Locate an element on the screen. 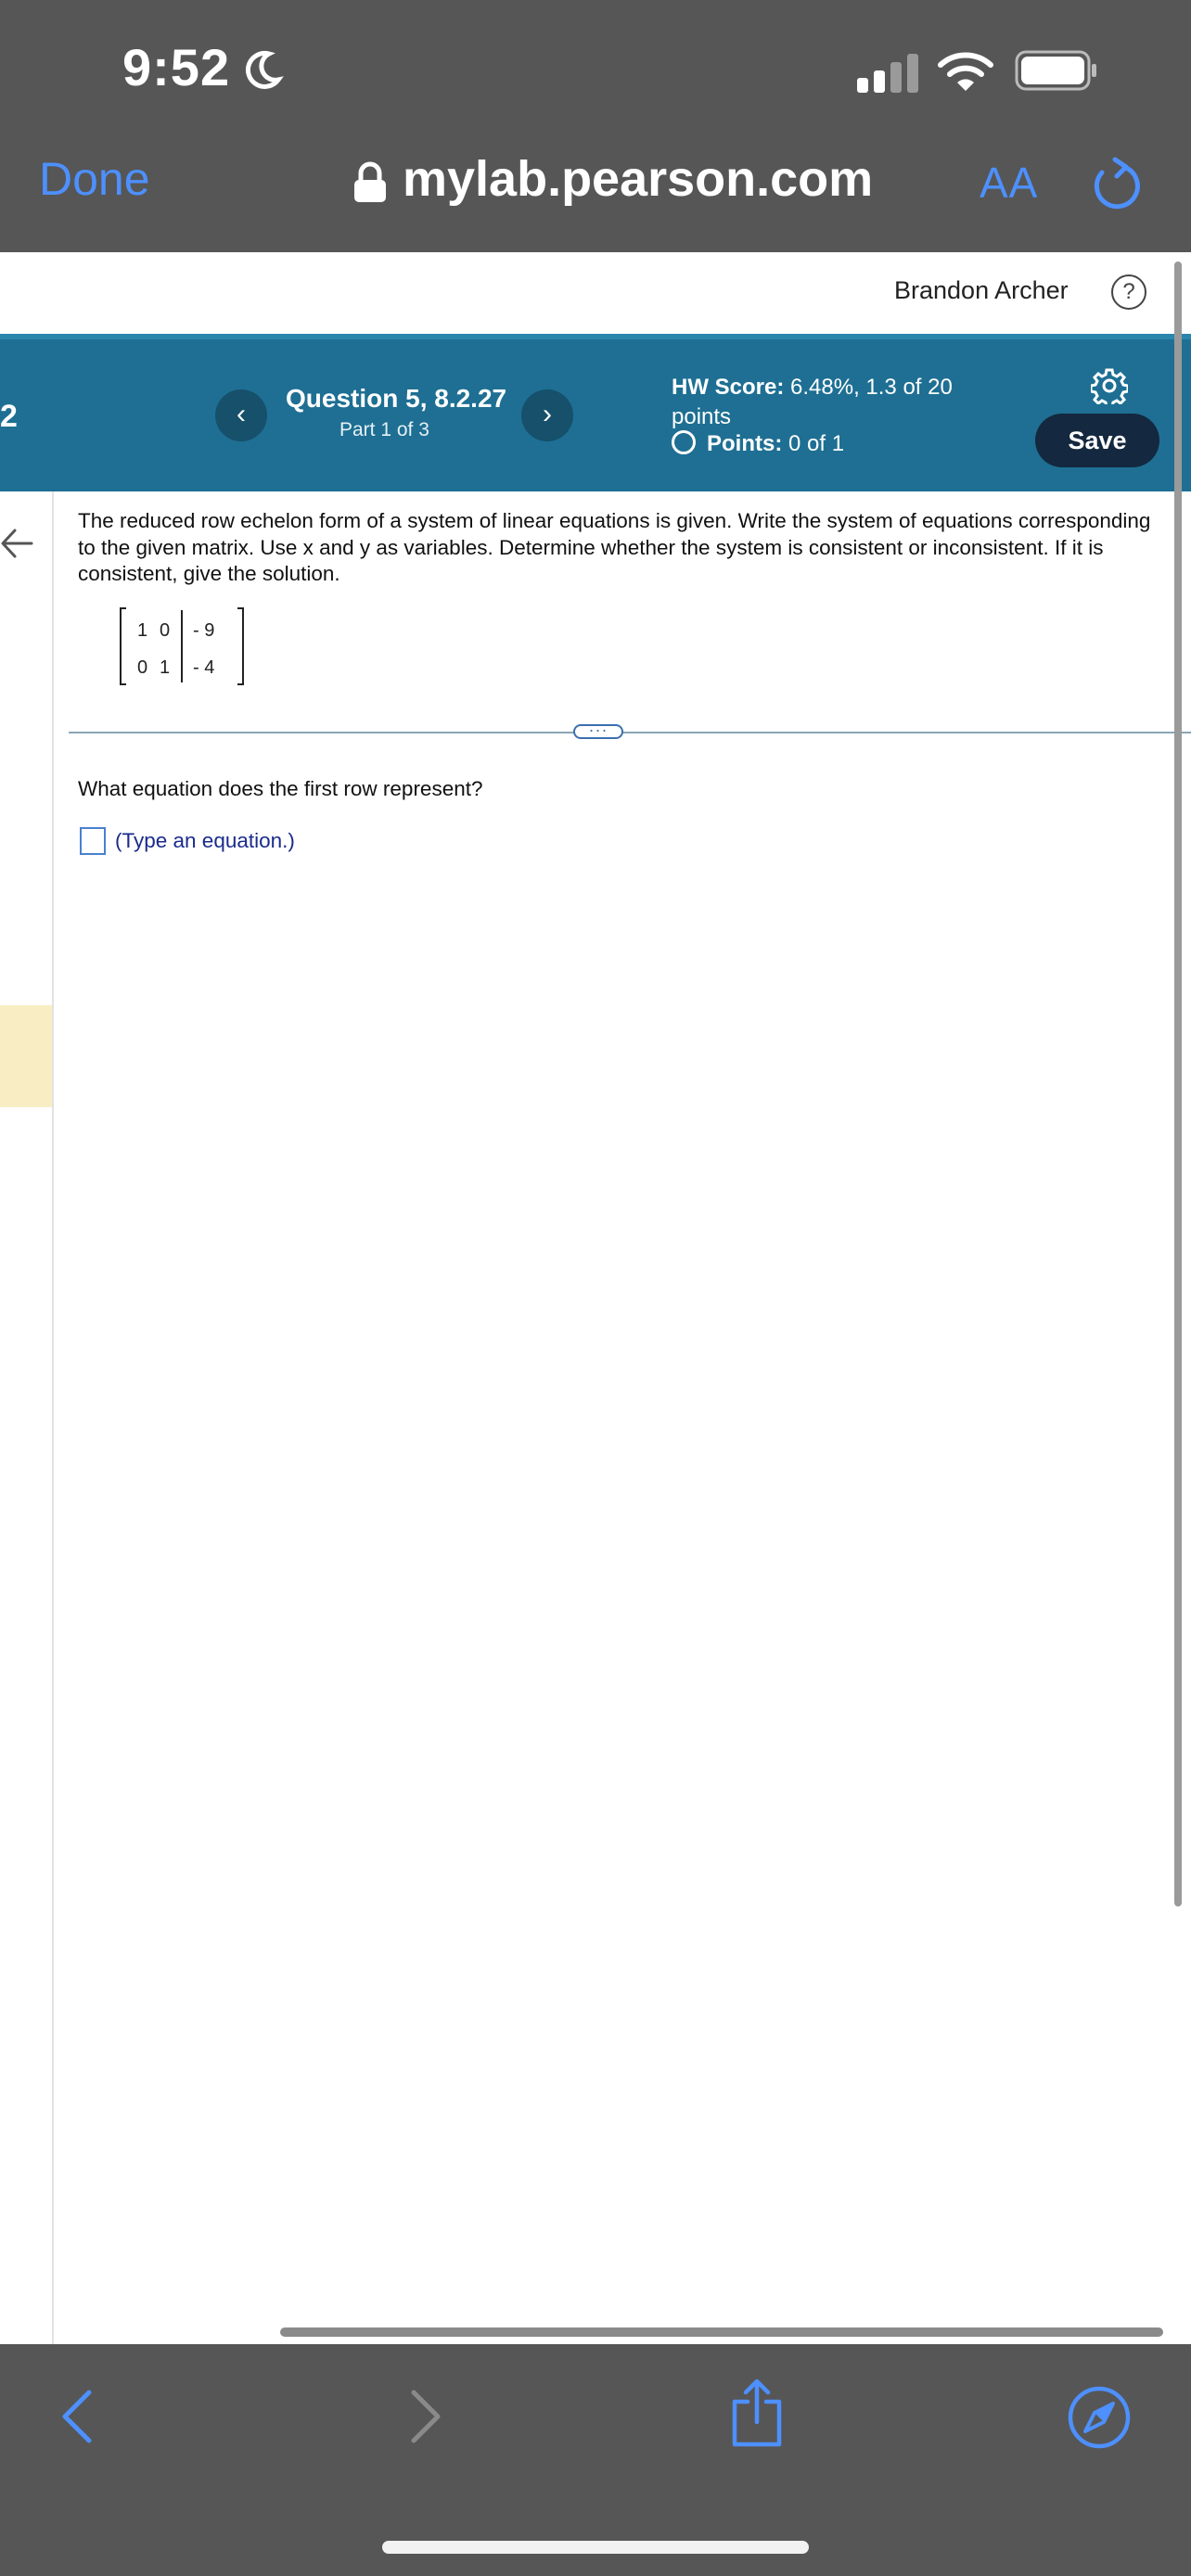 The image size is (1191, 2576). points-value: 0 of 1 is located at coordinates (814, 443).